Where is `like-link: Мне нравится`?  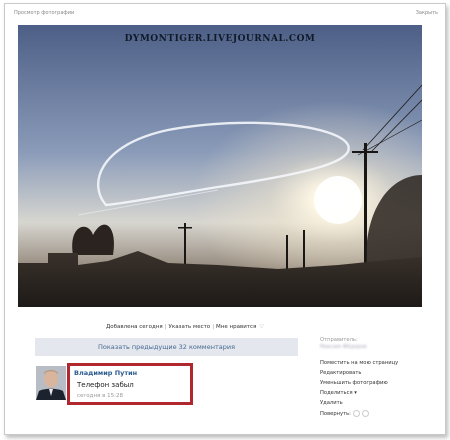
like-link: Мне нравится is located at coordinates (236, 327).